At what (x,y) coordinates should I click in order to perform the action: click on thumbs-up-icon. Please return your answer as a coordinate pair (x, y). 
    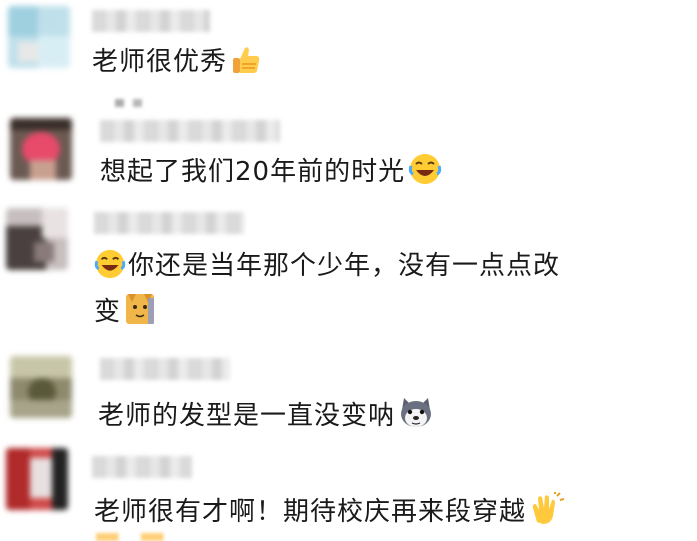
    Looking at the image, I should click on (246, 65).